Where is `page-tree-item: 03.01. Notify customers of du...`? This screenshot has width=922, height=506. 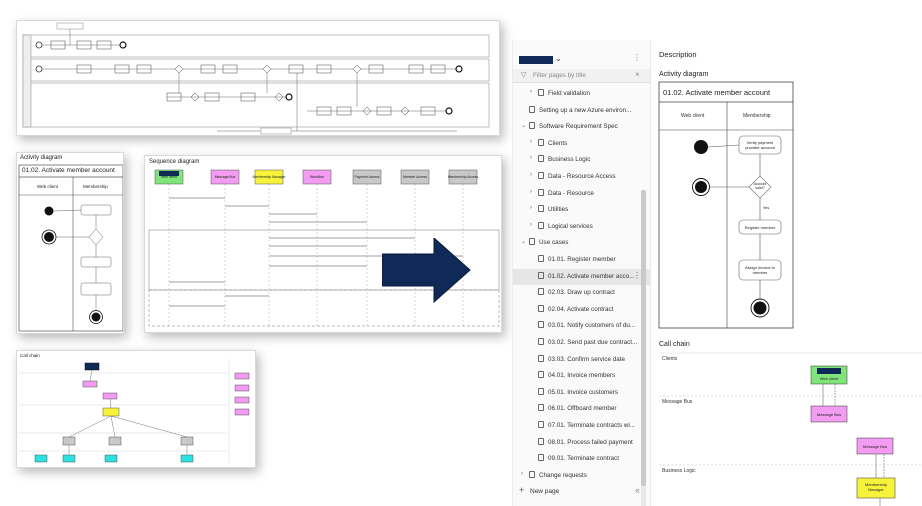 page-tree-item: 03.01. Notify customers of du... is located at coordinates (581, 326).